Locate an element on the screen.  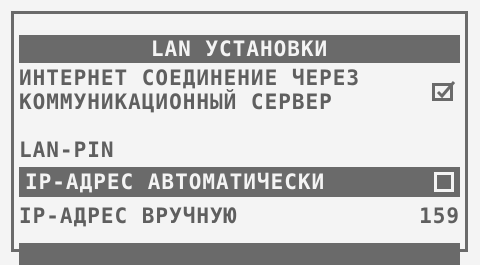
screen-title: LAN УСТАНОВКИ is located at coordinates (239, 49).